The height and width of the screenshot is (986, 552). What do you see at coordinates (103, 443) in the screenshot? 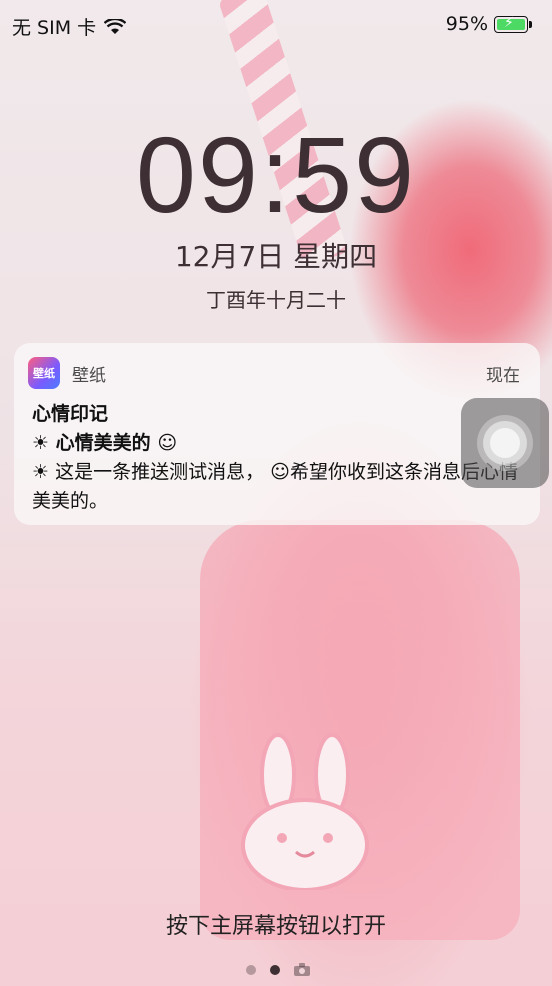
I see `notification-line1: 心情美美的` at bounding box center [103, 443].